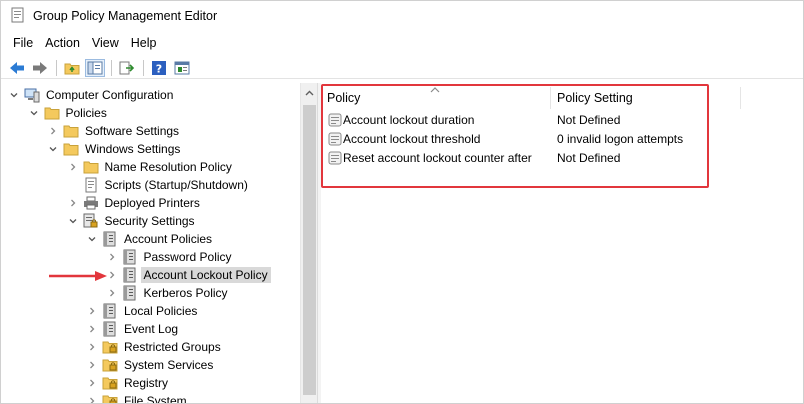  What do you see at coordinates (71, 149) in the screenshot?
I see `folder-icon` at bounding box center [71, 149].